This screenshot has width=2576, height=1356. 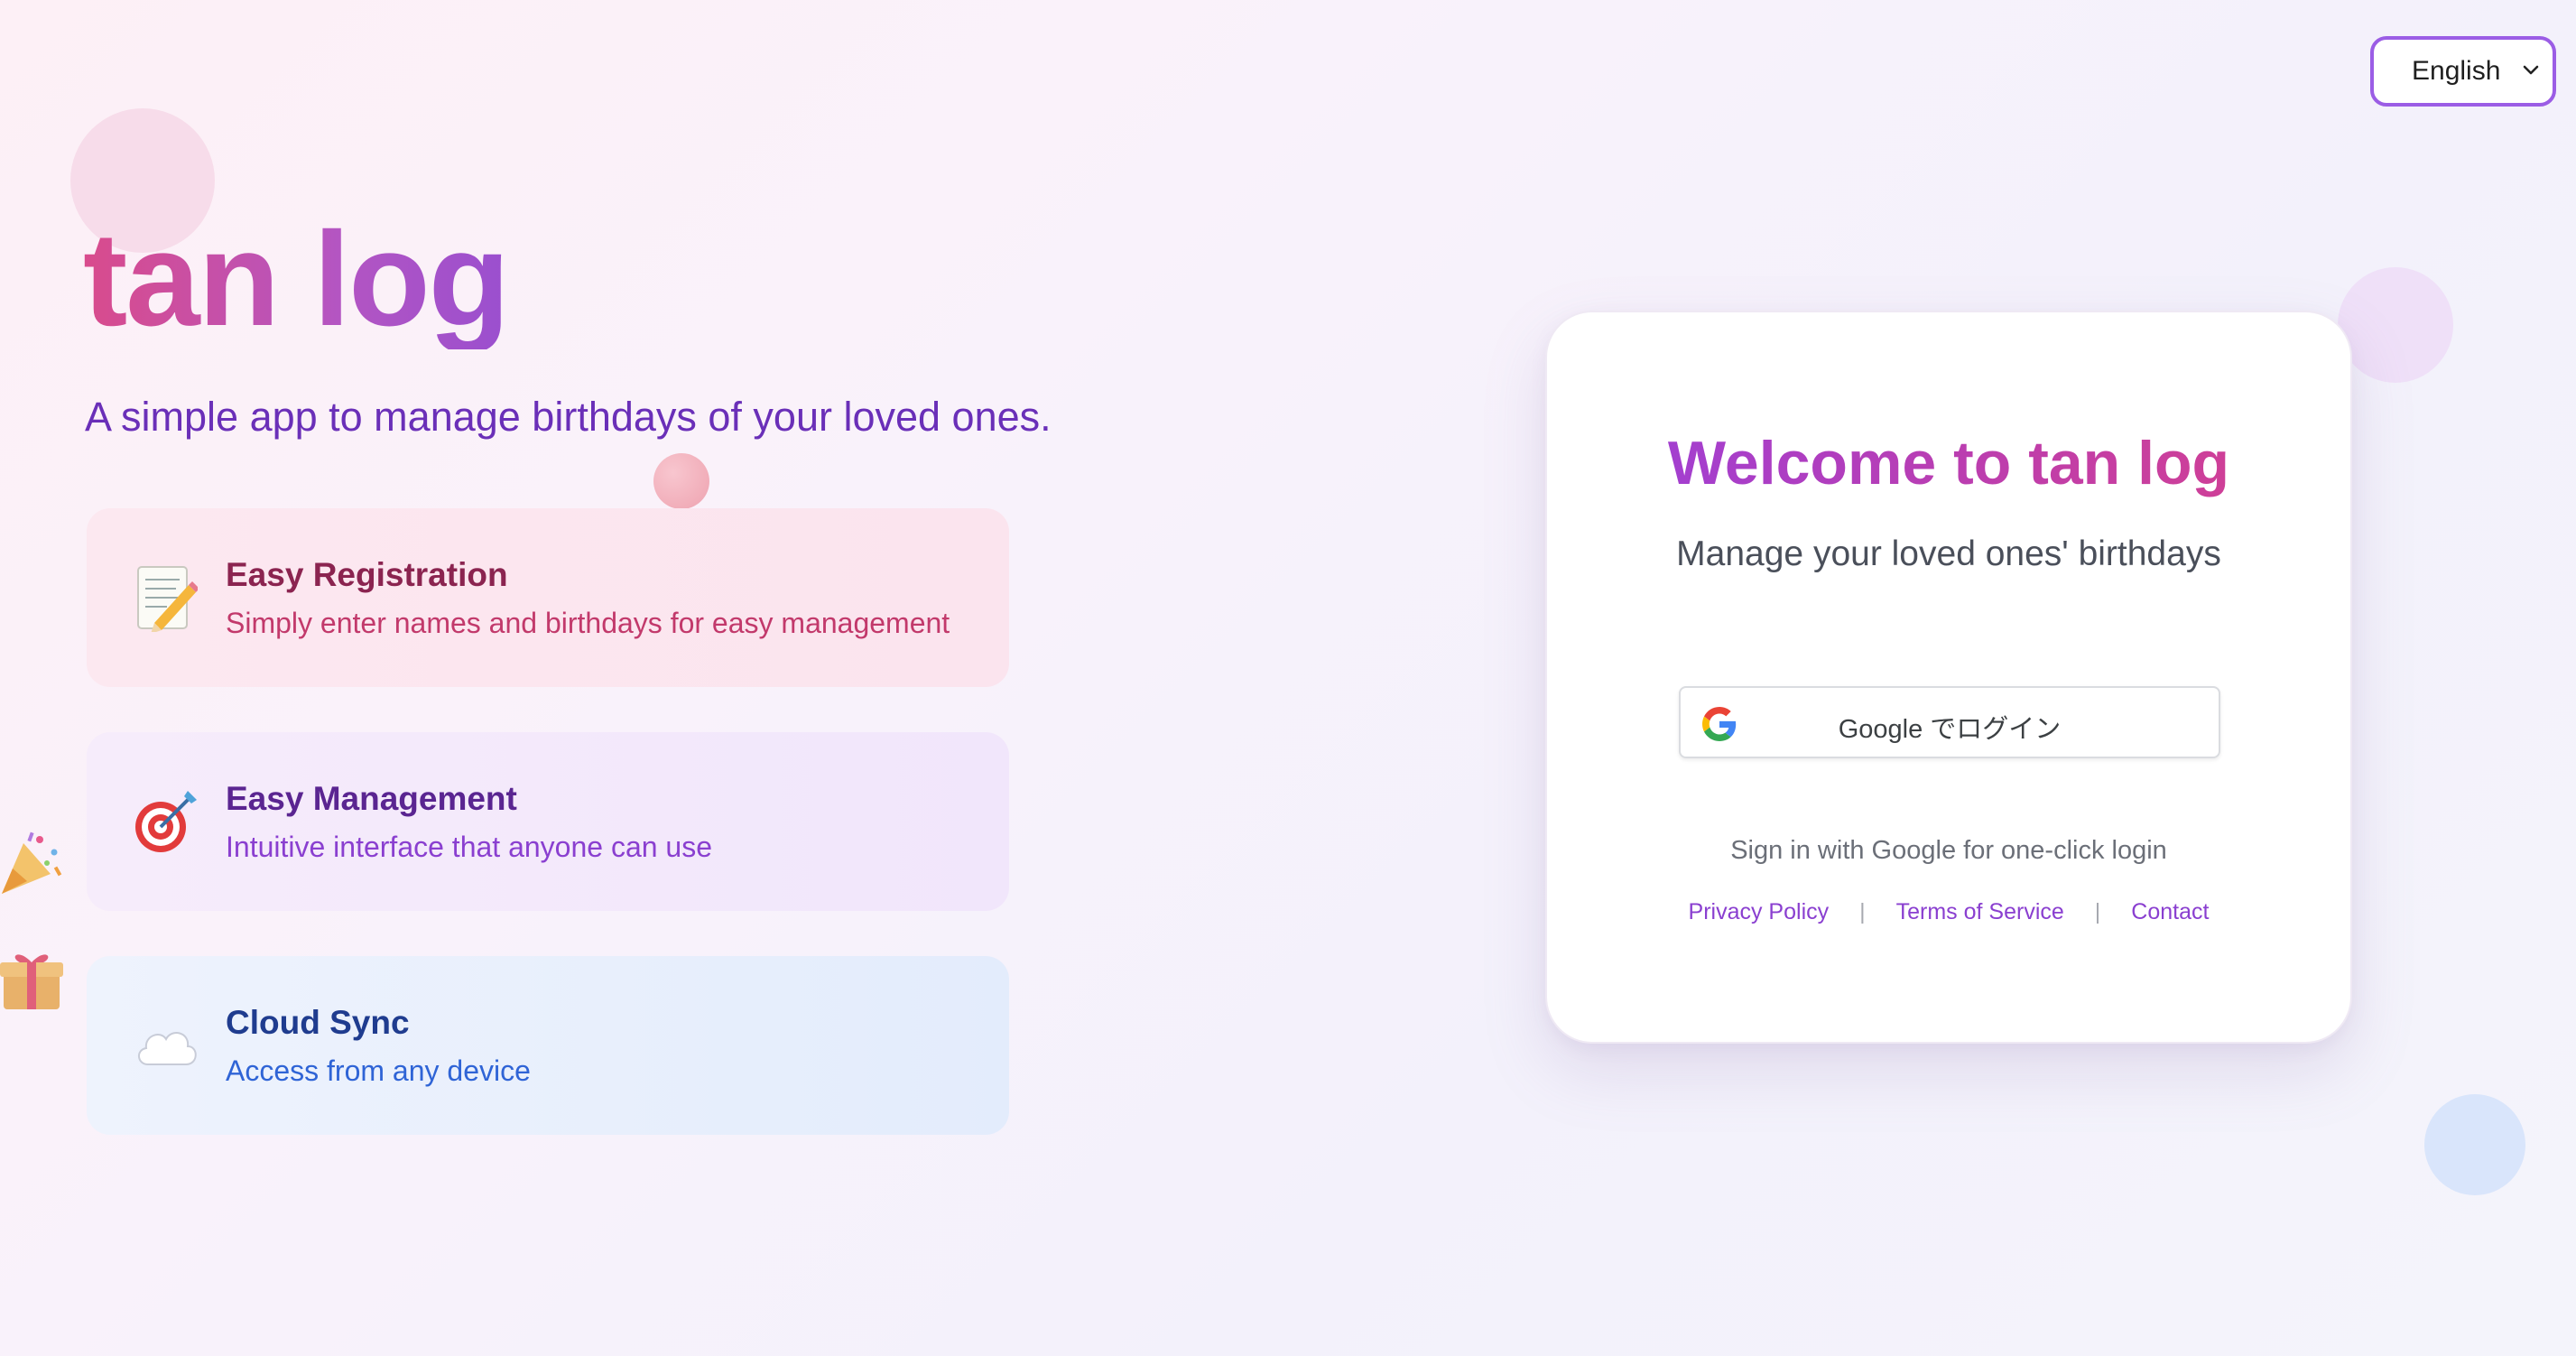 What do you see at coordinates (166, 821) in the screenshot?
I see `target-dart-icon` at bounding box center [166, 821].